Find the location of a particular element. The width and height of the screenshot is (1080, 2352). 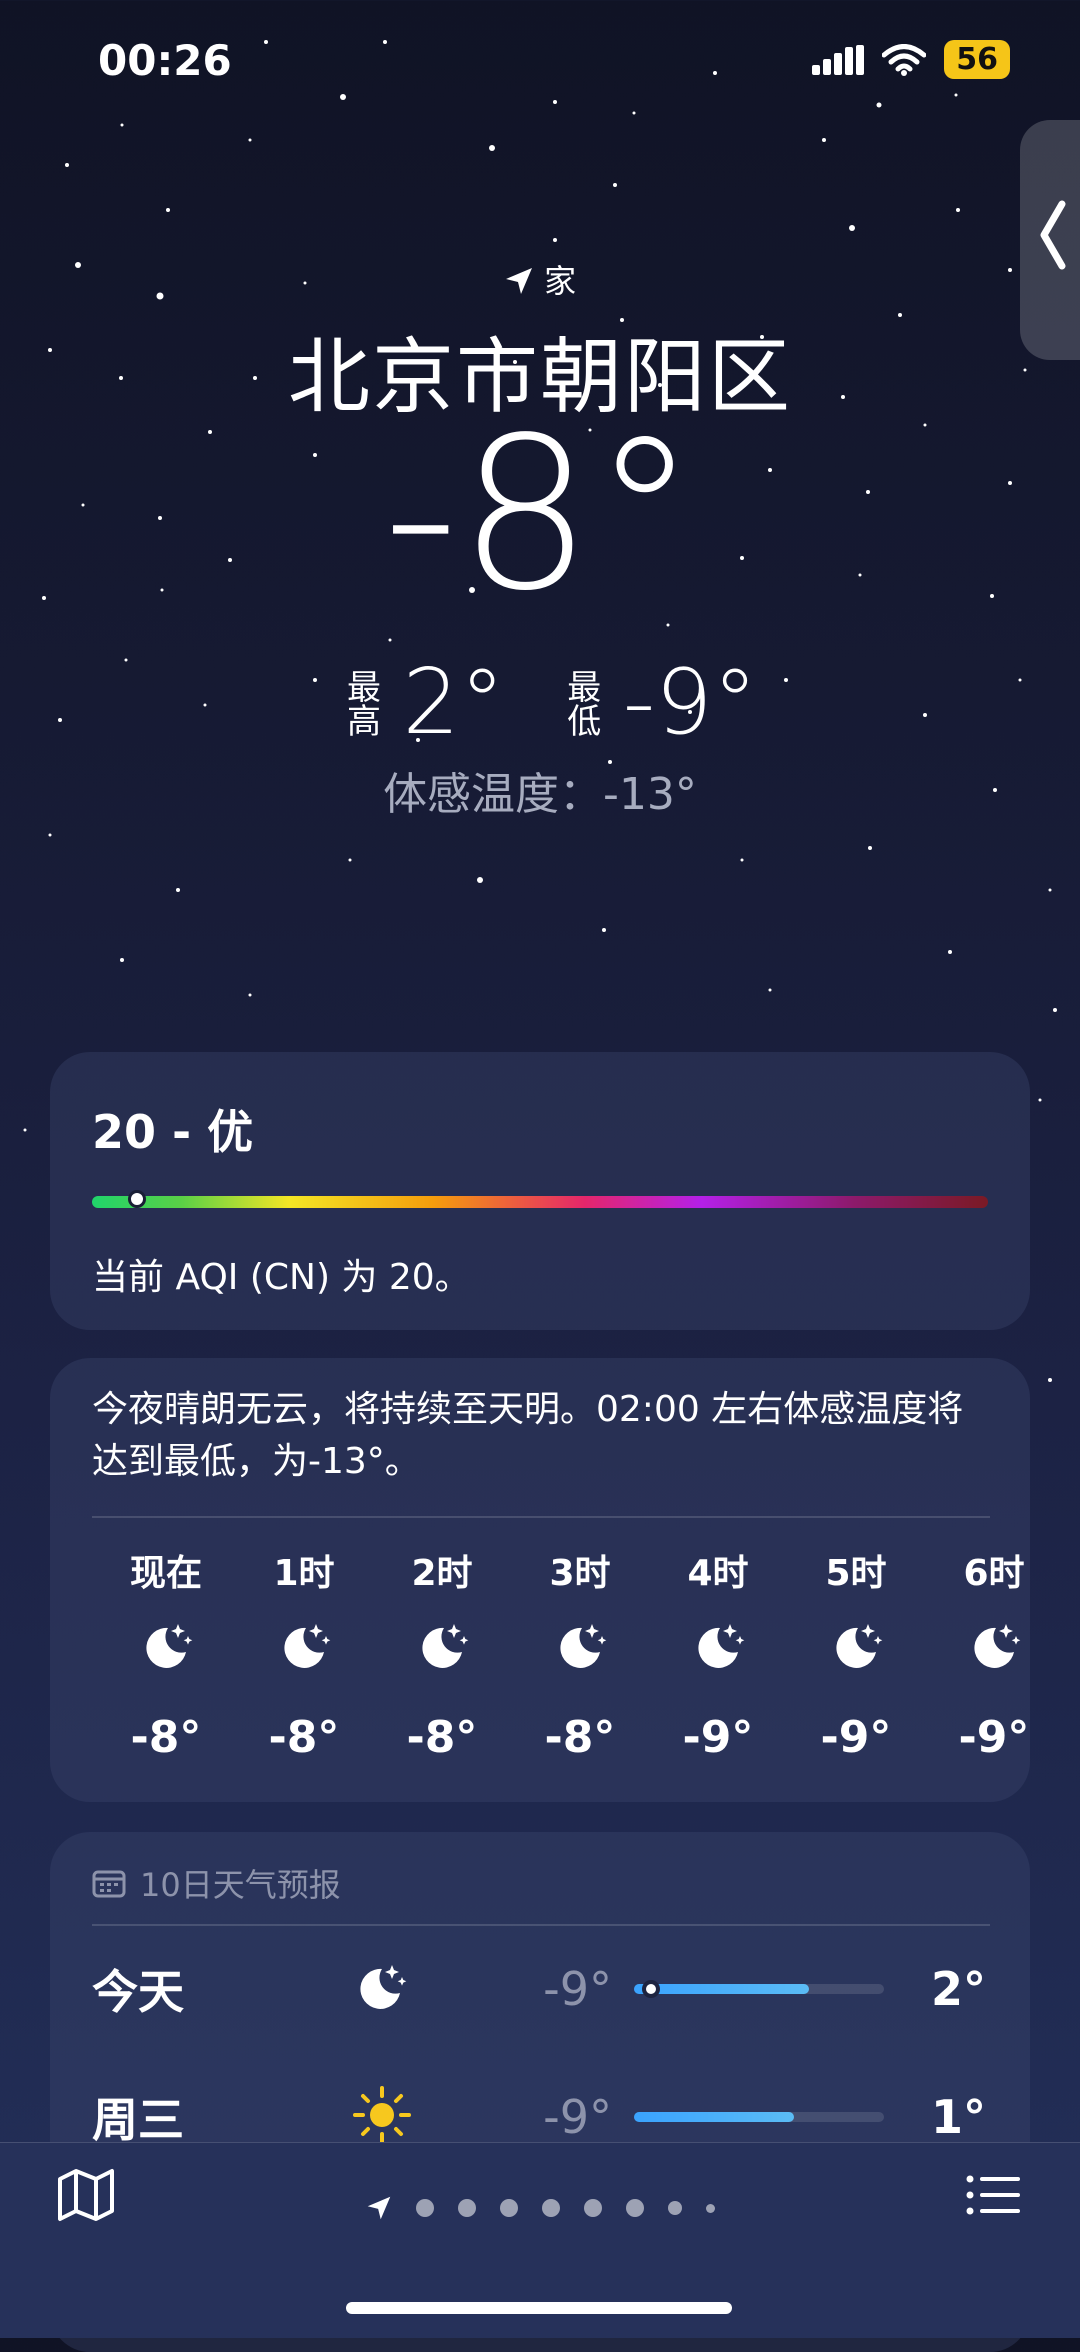

forecast-high: 2° is located at coordinates (958, 1989).